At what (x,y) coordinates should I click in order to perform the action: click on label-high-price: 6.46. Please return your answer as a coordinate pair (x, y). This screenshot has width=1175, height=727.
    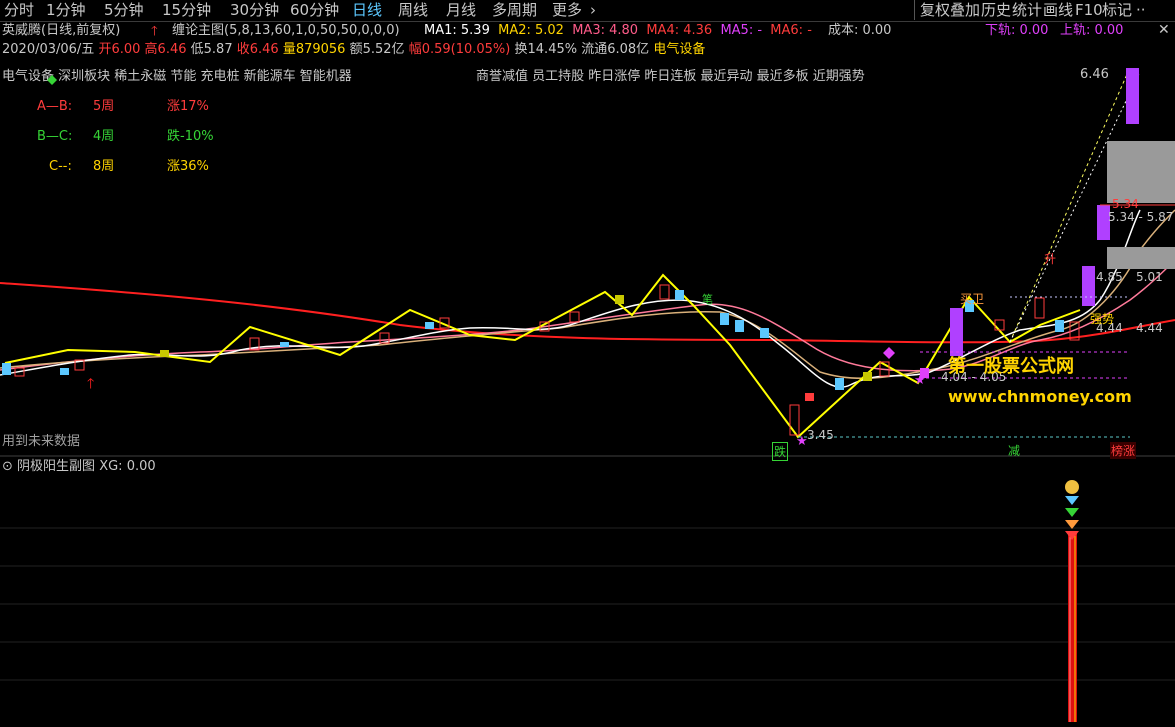
    Looking at the image, I should click on (1094, 74).